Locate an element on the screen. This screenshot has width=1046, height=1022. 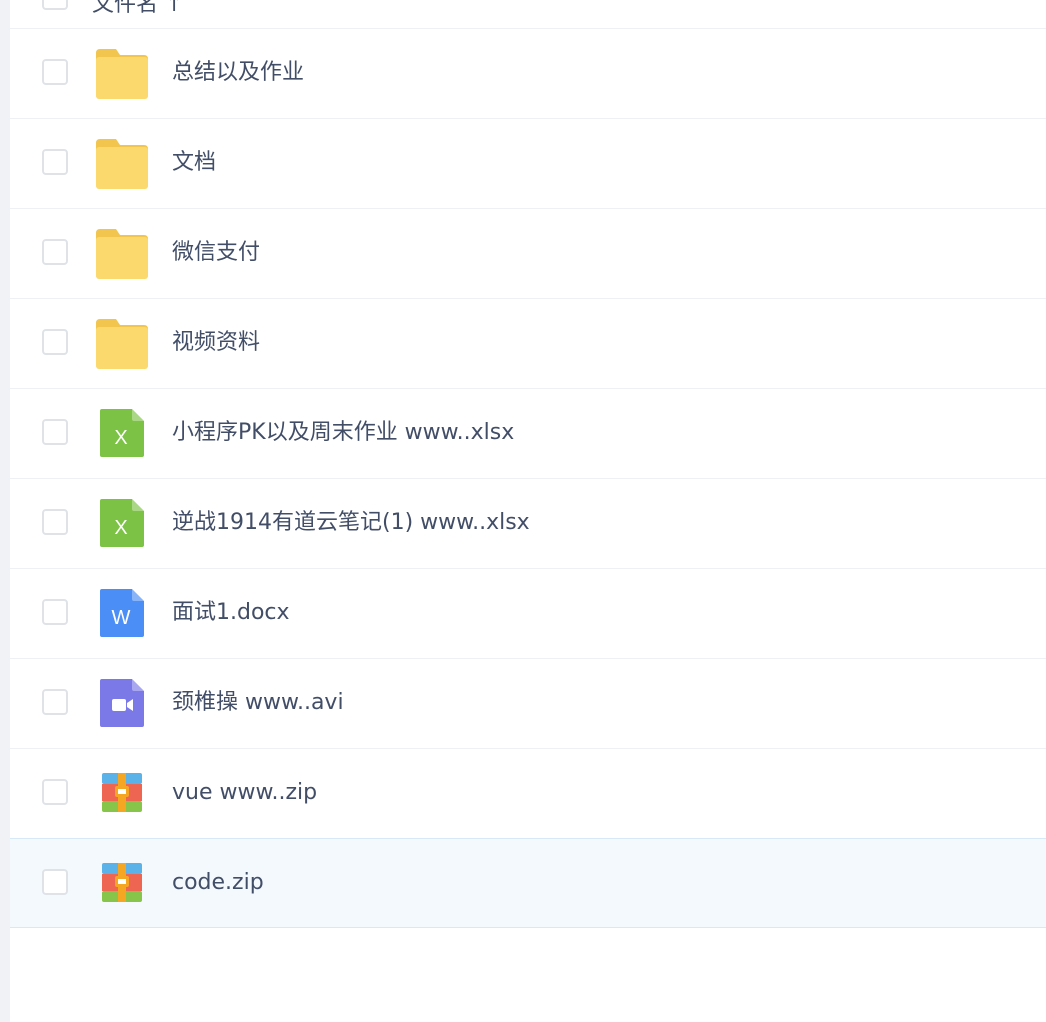
file-row: code.zip is located at coordinates (528, 883).